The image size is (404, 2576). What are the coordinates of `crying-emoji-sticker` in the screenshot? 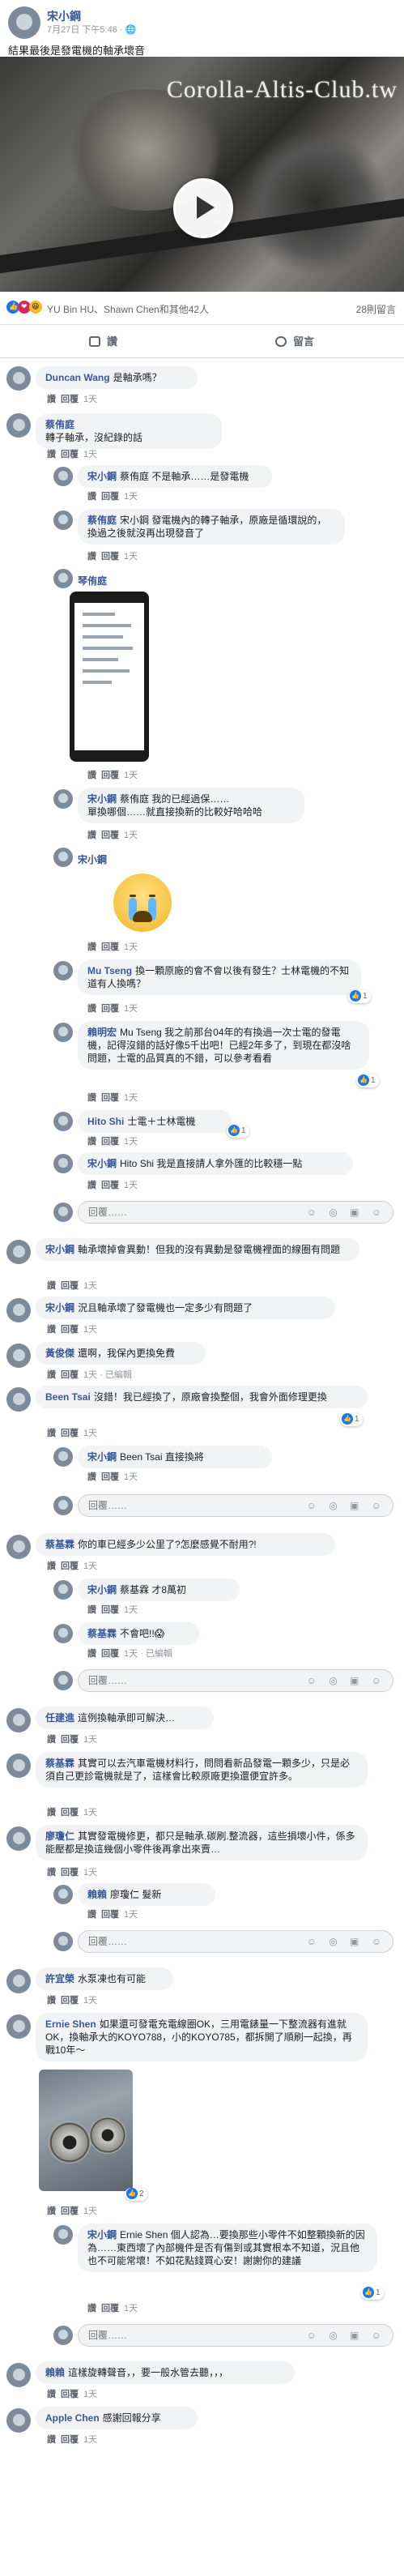 It's located at (142, 903).